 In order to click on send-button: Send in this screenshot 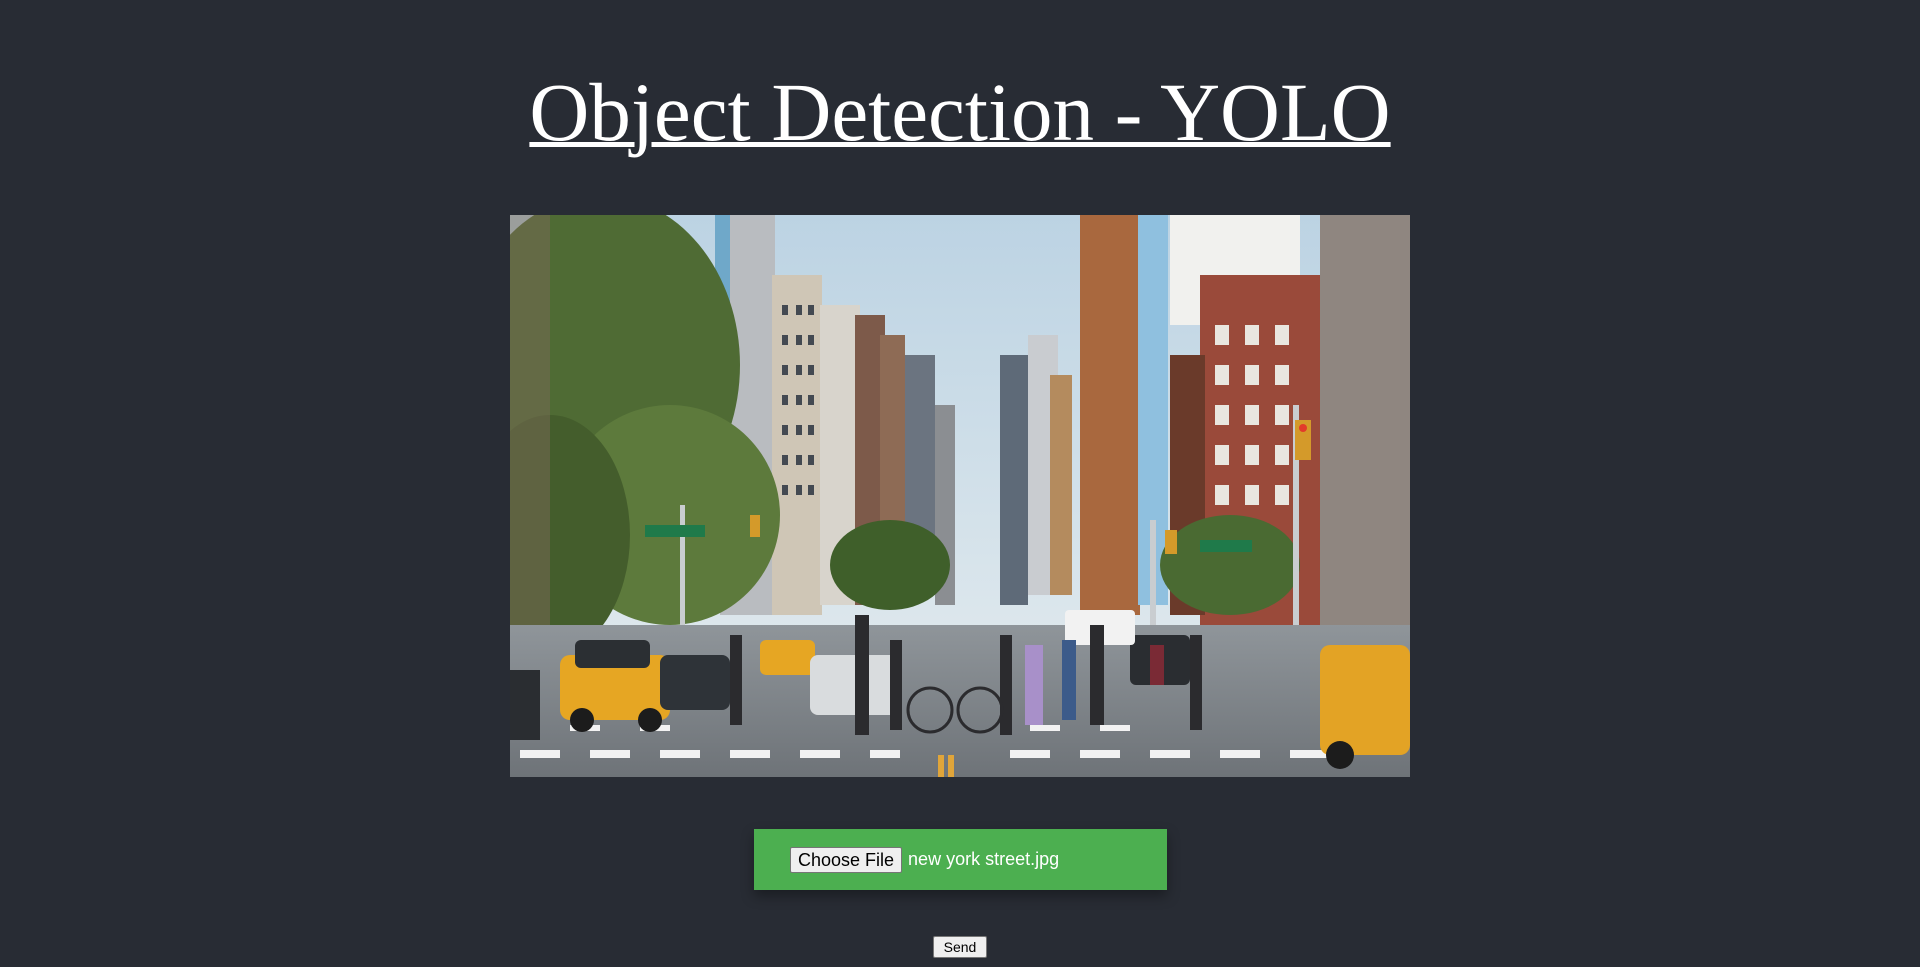, I will do `click(960, 947)`.